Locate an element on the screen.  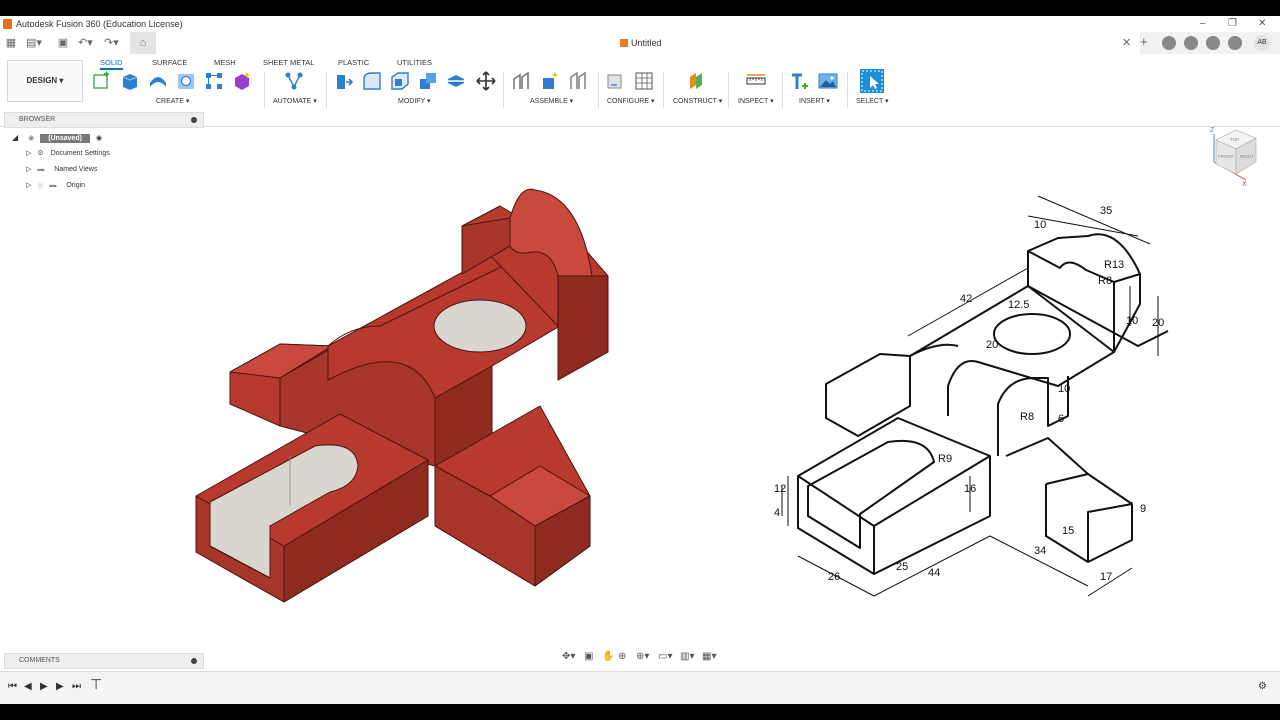
help-icon is located at coordinates (1235, 43).